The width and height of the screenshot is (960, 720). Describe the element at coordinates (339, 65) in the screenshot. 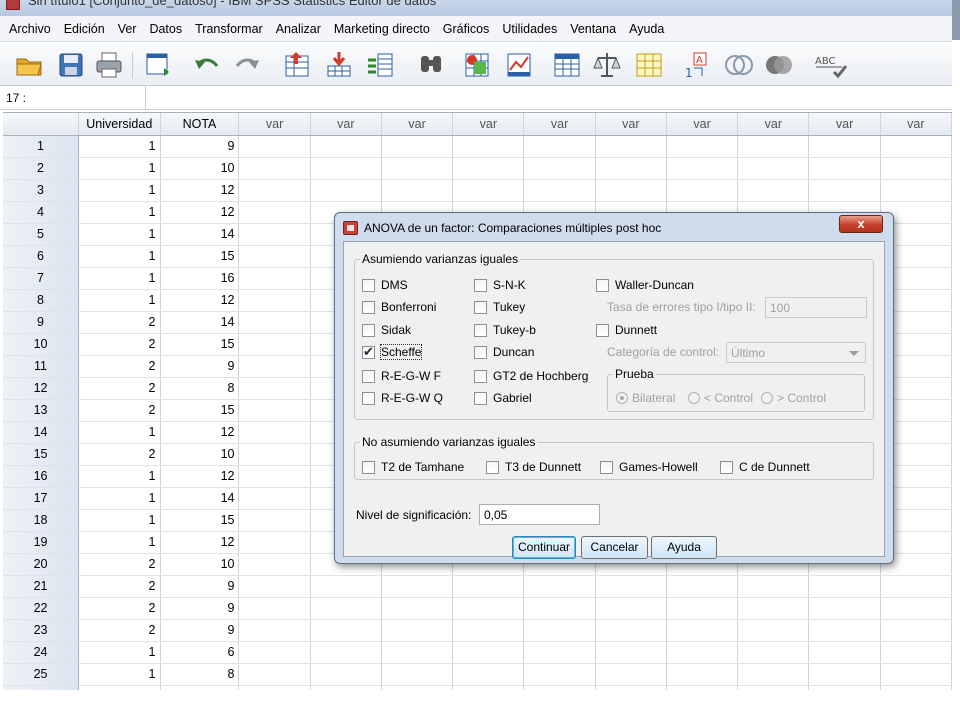

I see `goto-variable-icon` at that location.